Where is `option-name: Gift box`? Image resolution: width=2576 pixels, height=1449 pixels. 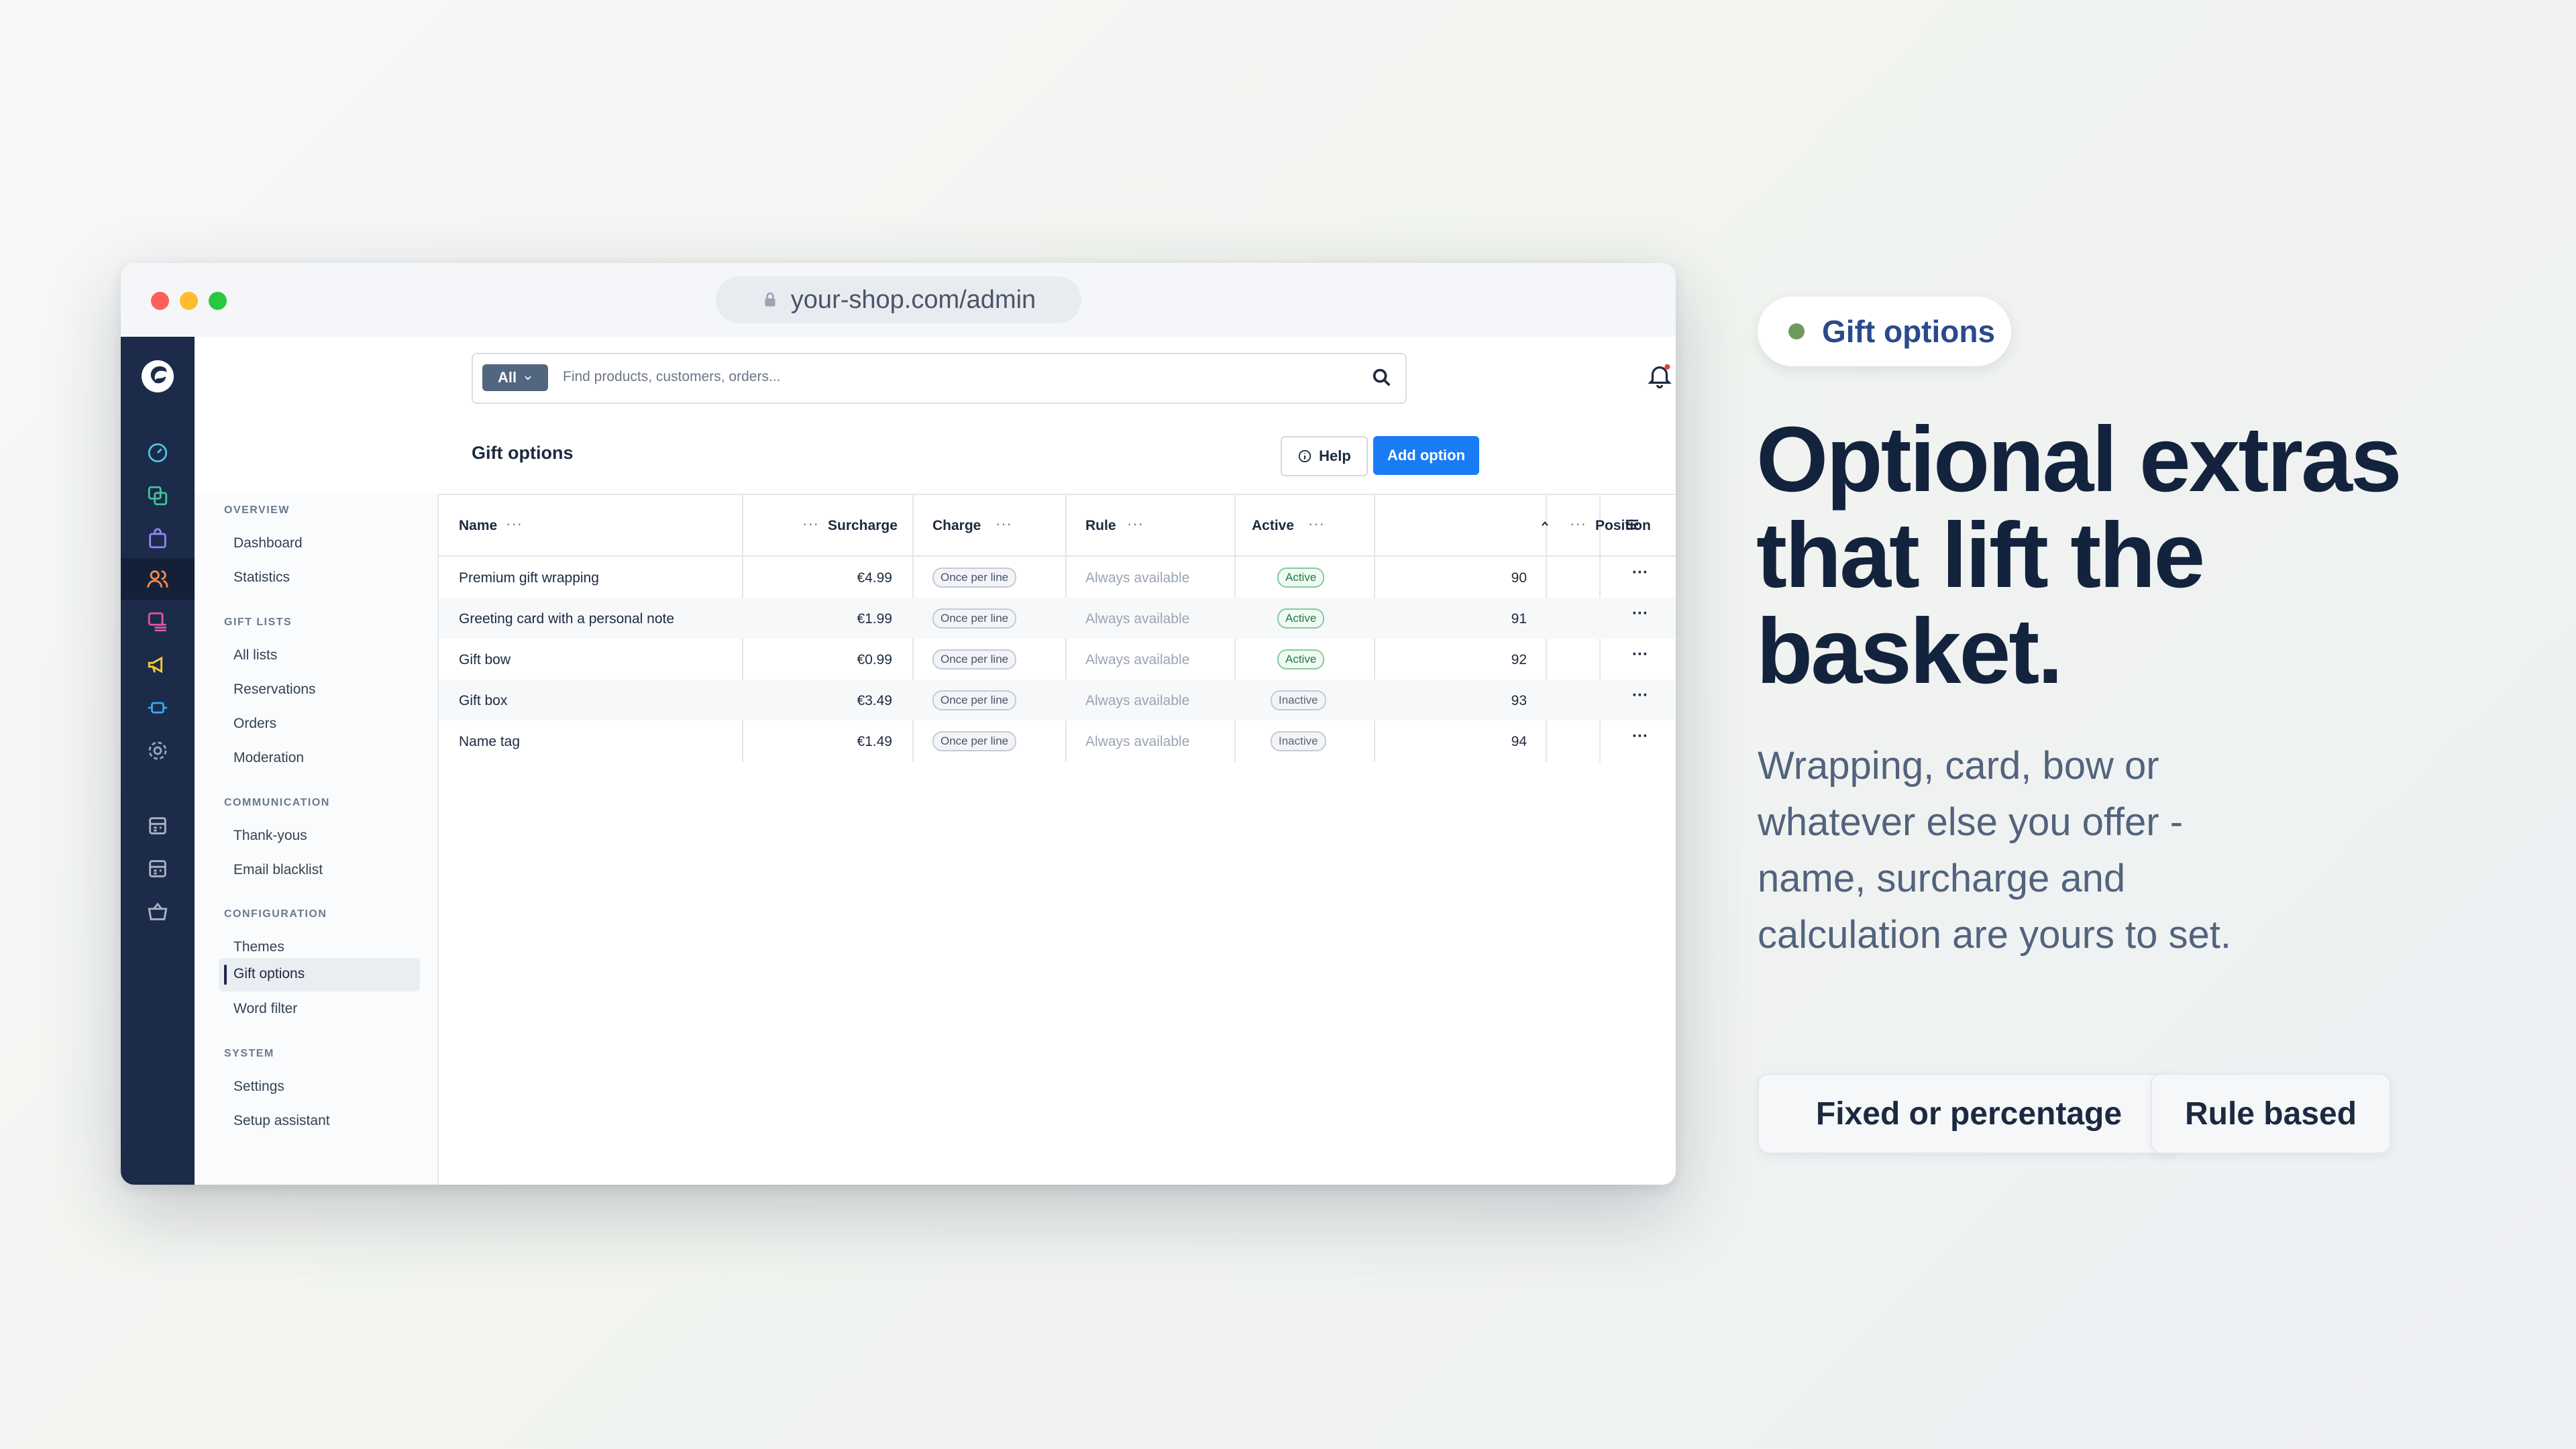
option-name: Gift box is located at coordinates (483, 701).